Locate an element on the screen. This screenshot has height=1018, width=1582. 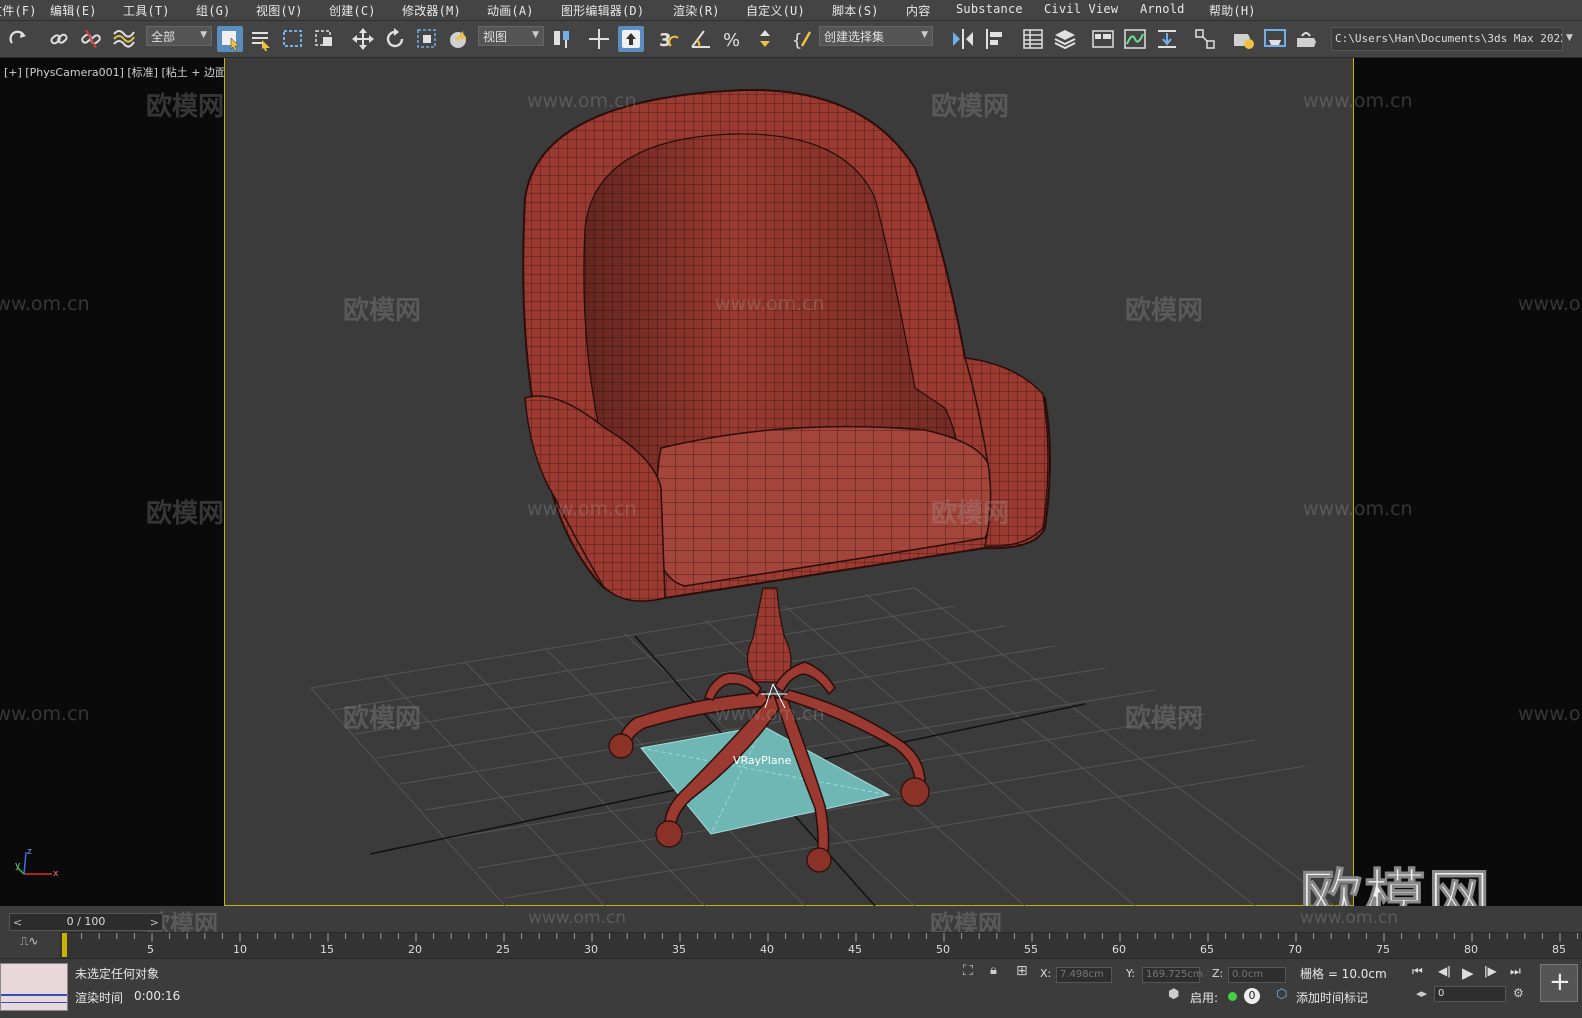
enable-count-badge: 0 is located at coordinates (1252, 996).